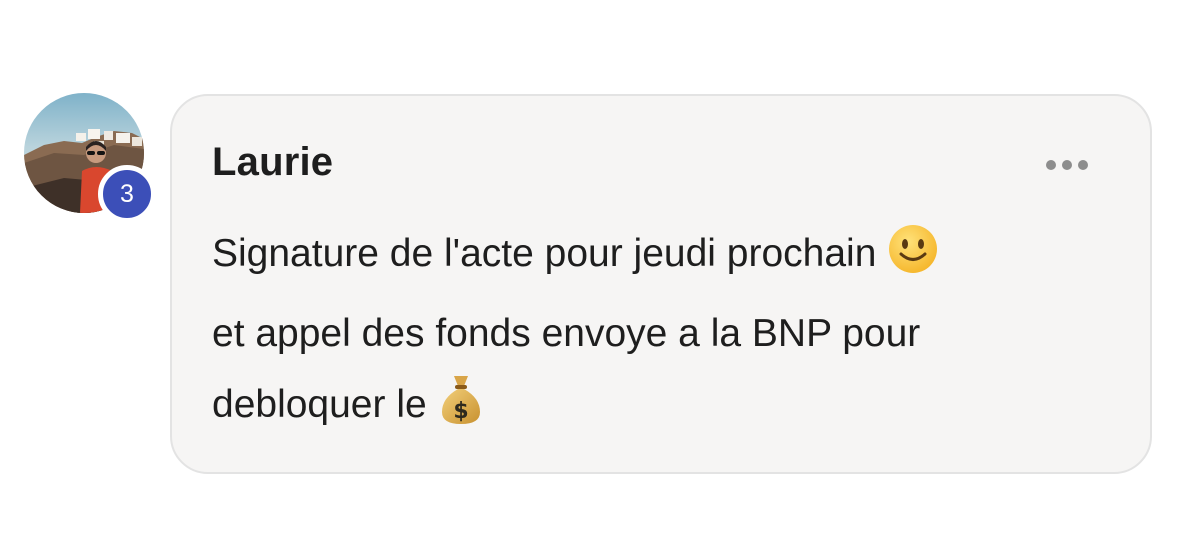  What do you see at coordinates (913, 260) in the screenshot?
I see `smiling-face-icon` at bounding box center [913, 260].